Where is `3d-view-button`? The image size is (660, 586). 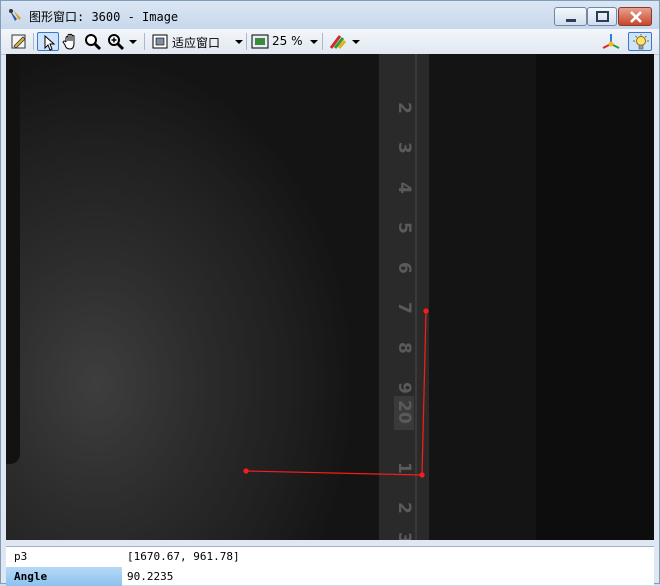
3d-view-button is located at coordinates (611, 41).